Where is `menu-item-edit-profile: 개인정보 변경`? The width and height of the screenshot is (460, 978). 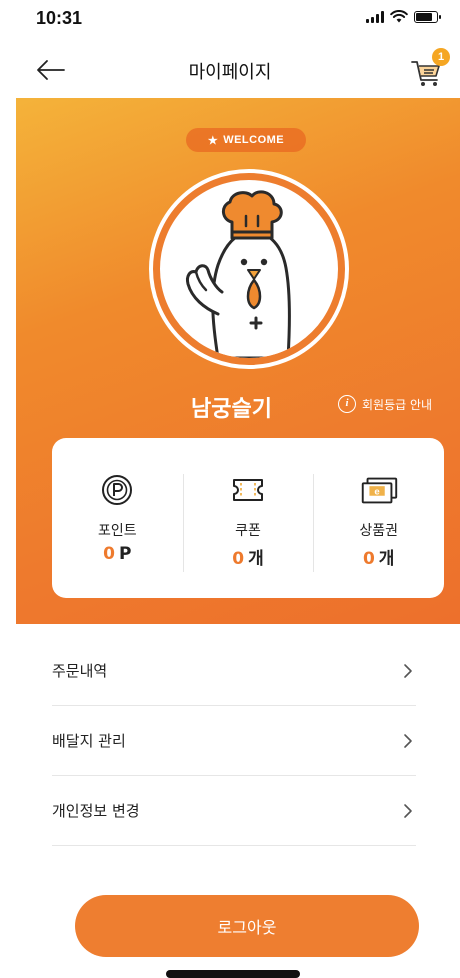
menu-item-edit-profile: 개인정보 변경 is located at coordinates (234, 811).